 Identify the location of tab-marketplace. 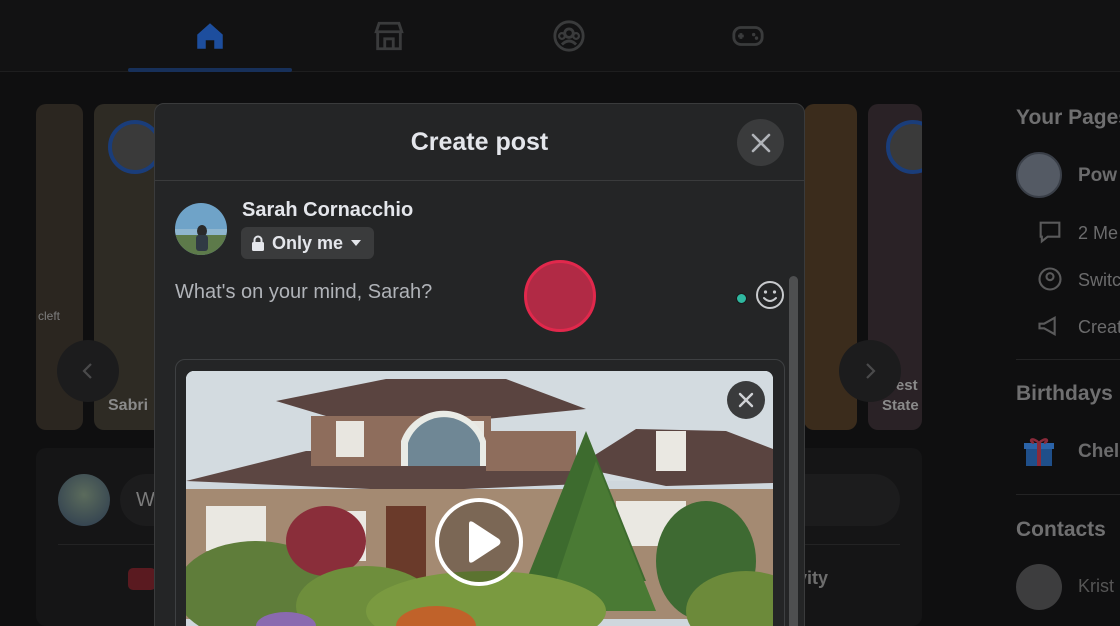
(389, 36).